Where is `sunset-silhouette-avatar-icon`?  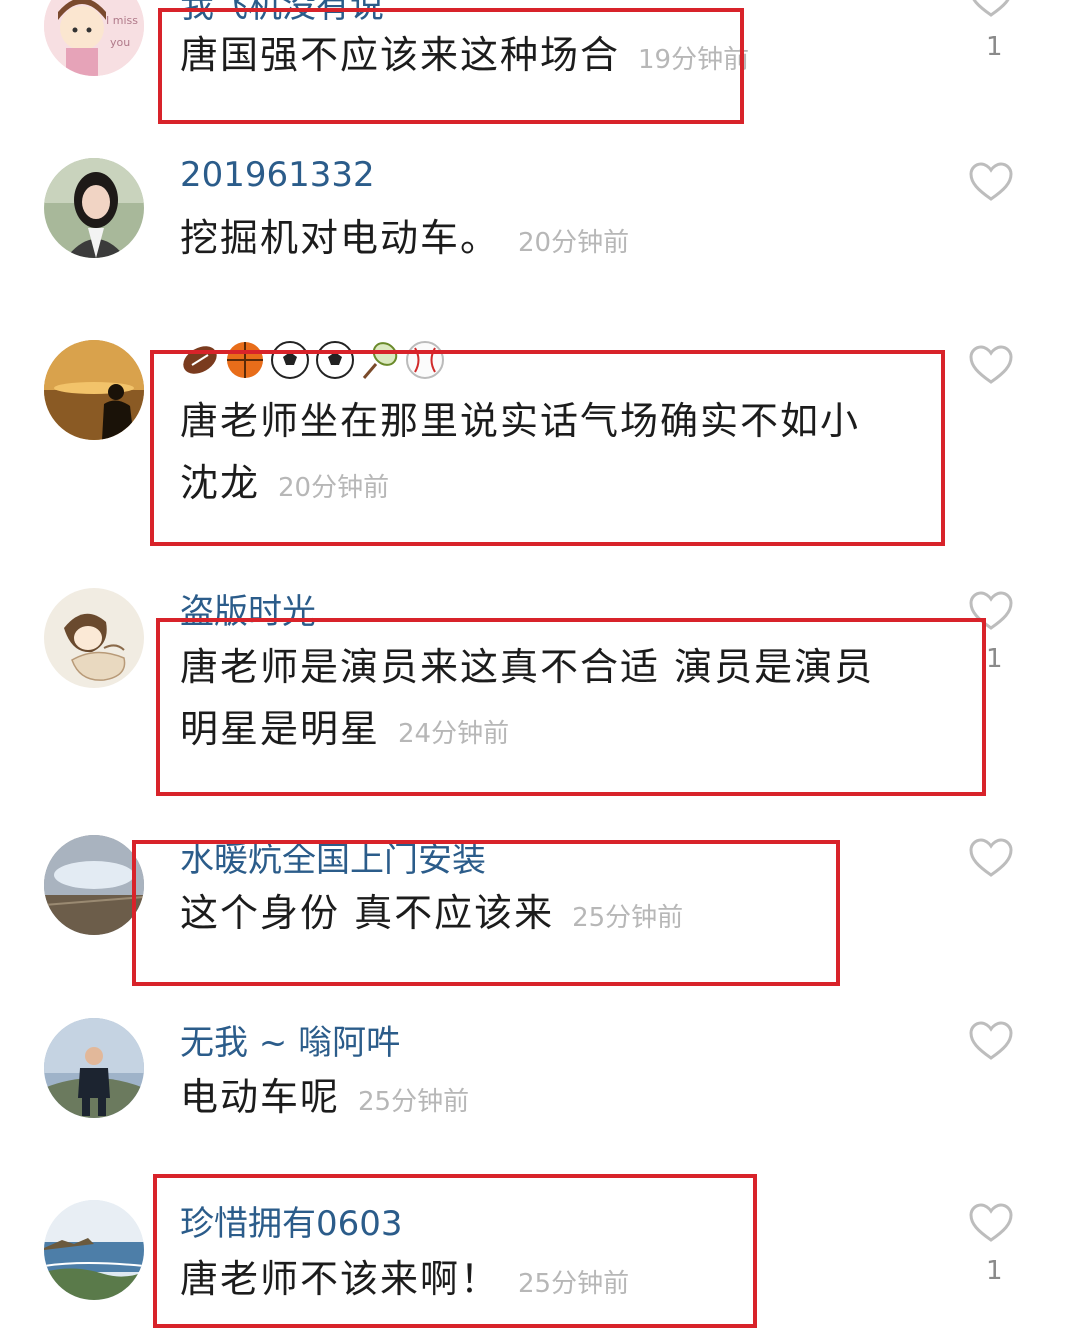
sunset-silhouette-avatar-icon is located at coordinates (94, 390).